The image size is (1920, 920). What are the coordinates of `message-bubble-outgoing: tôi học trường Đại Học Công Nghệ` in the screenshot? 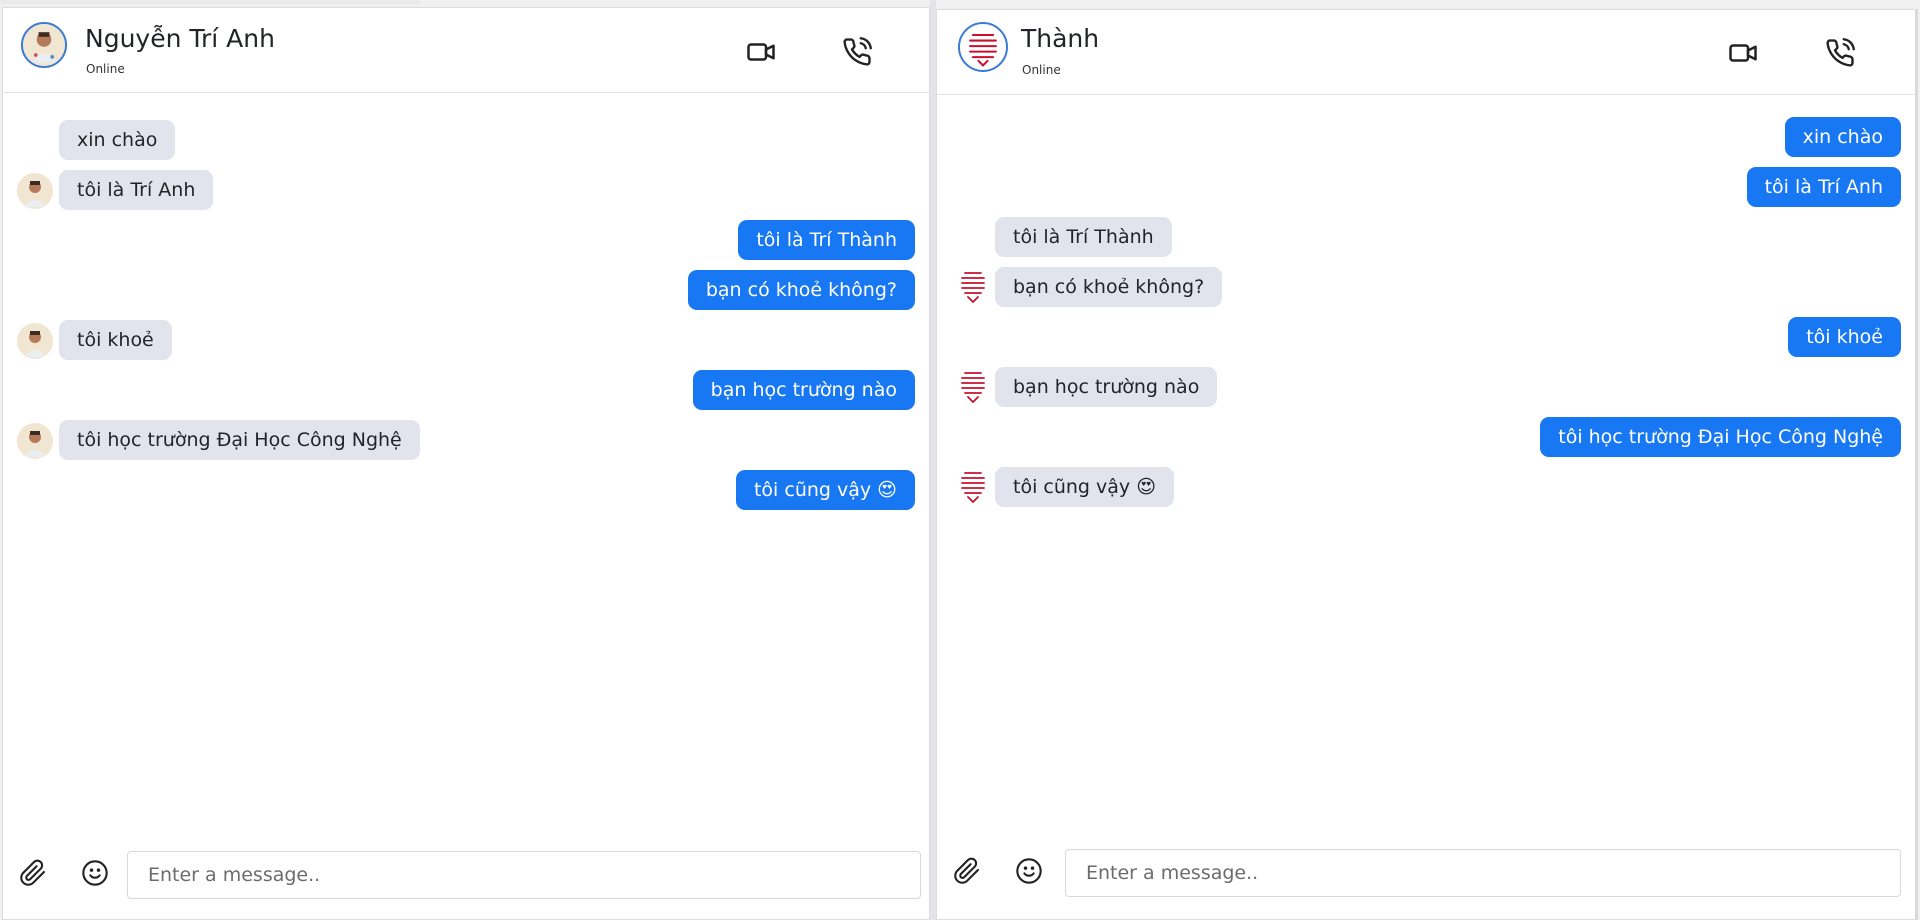 It's located at (1720, 437).